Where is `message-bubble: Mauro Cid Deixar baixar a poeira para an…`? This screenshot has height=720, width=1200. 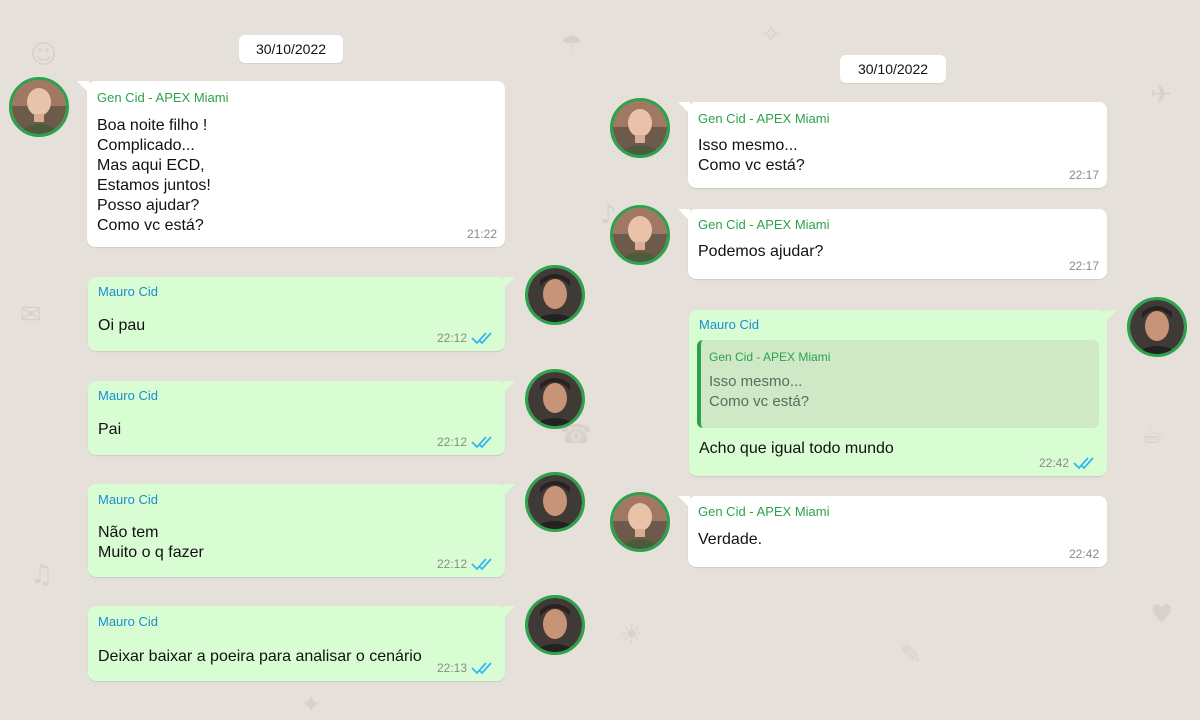
message-bubble: Mauro Cid Deixar baixar a poeira para an… is located at coordinates (301, 643).